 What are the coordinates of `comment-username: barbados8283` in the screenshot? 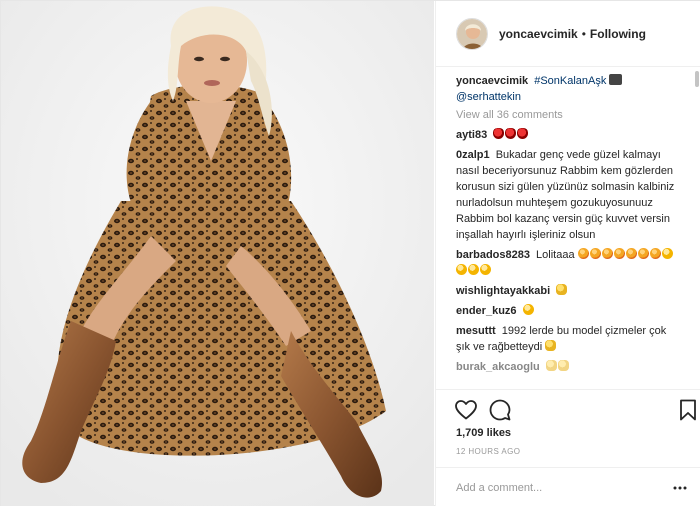 It's located at (493, 255).